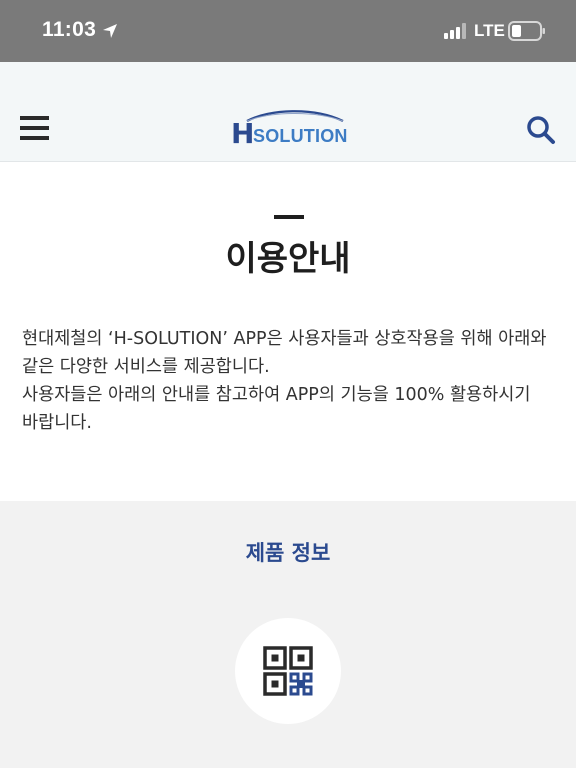 The height and width of the screenshot is (768, 576). Describe the element at coordinates (288, 553) in the screenshot. I see `product-info-title: 제품 정보` at that location.